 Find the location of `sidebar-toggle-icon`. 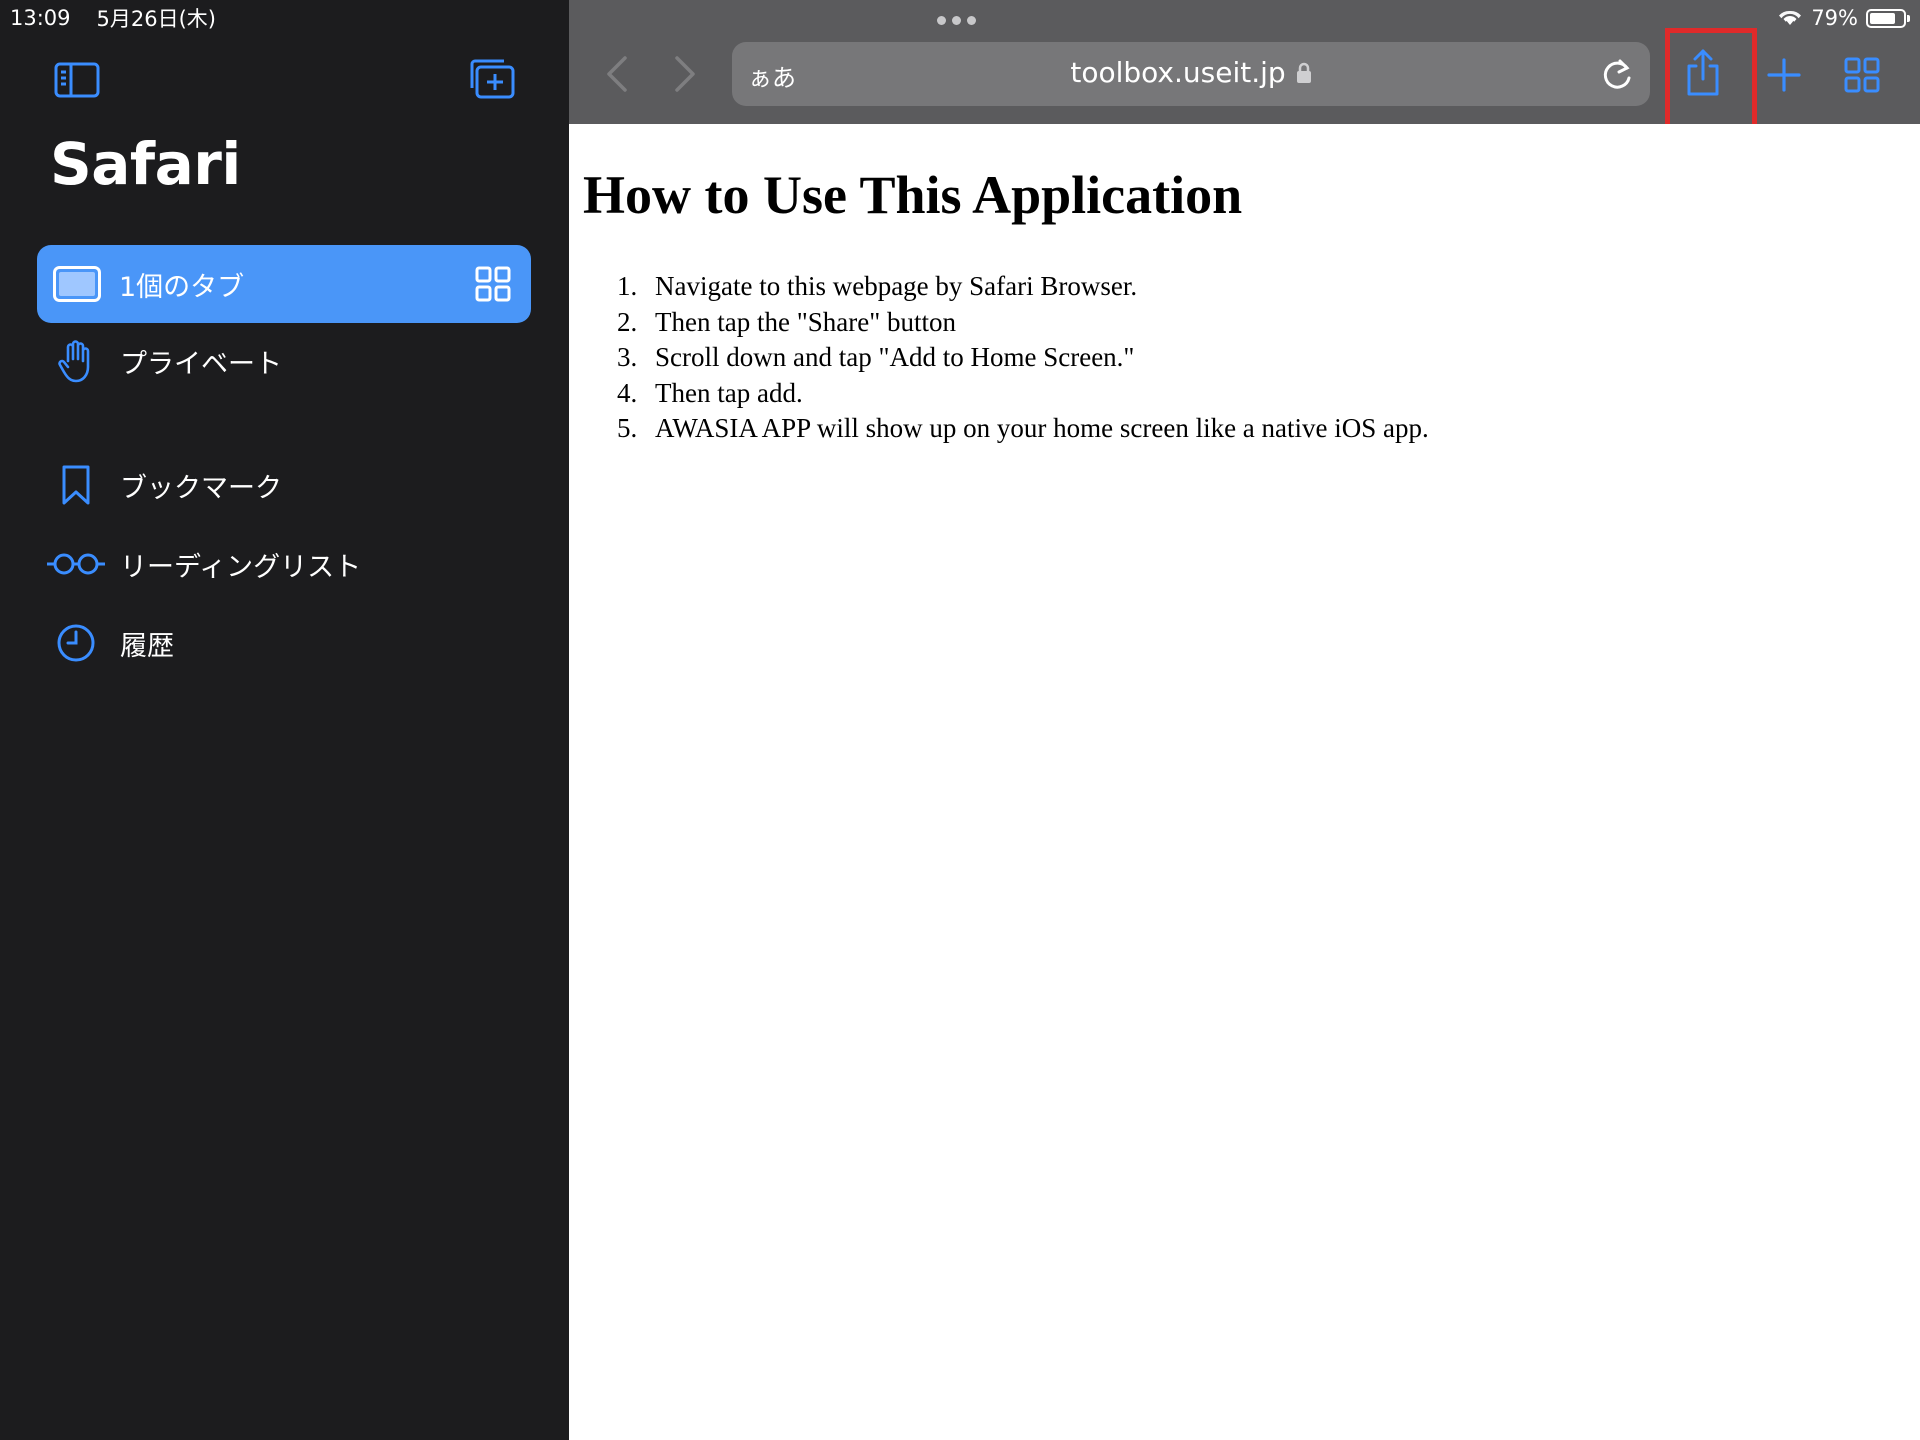

sidebar-toggle-icon is located at coordinates (77, 80).